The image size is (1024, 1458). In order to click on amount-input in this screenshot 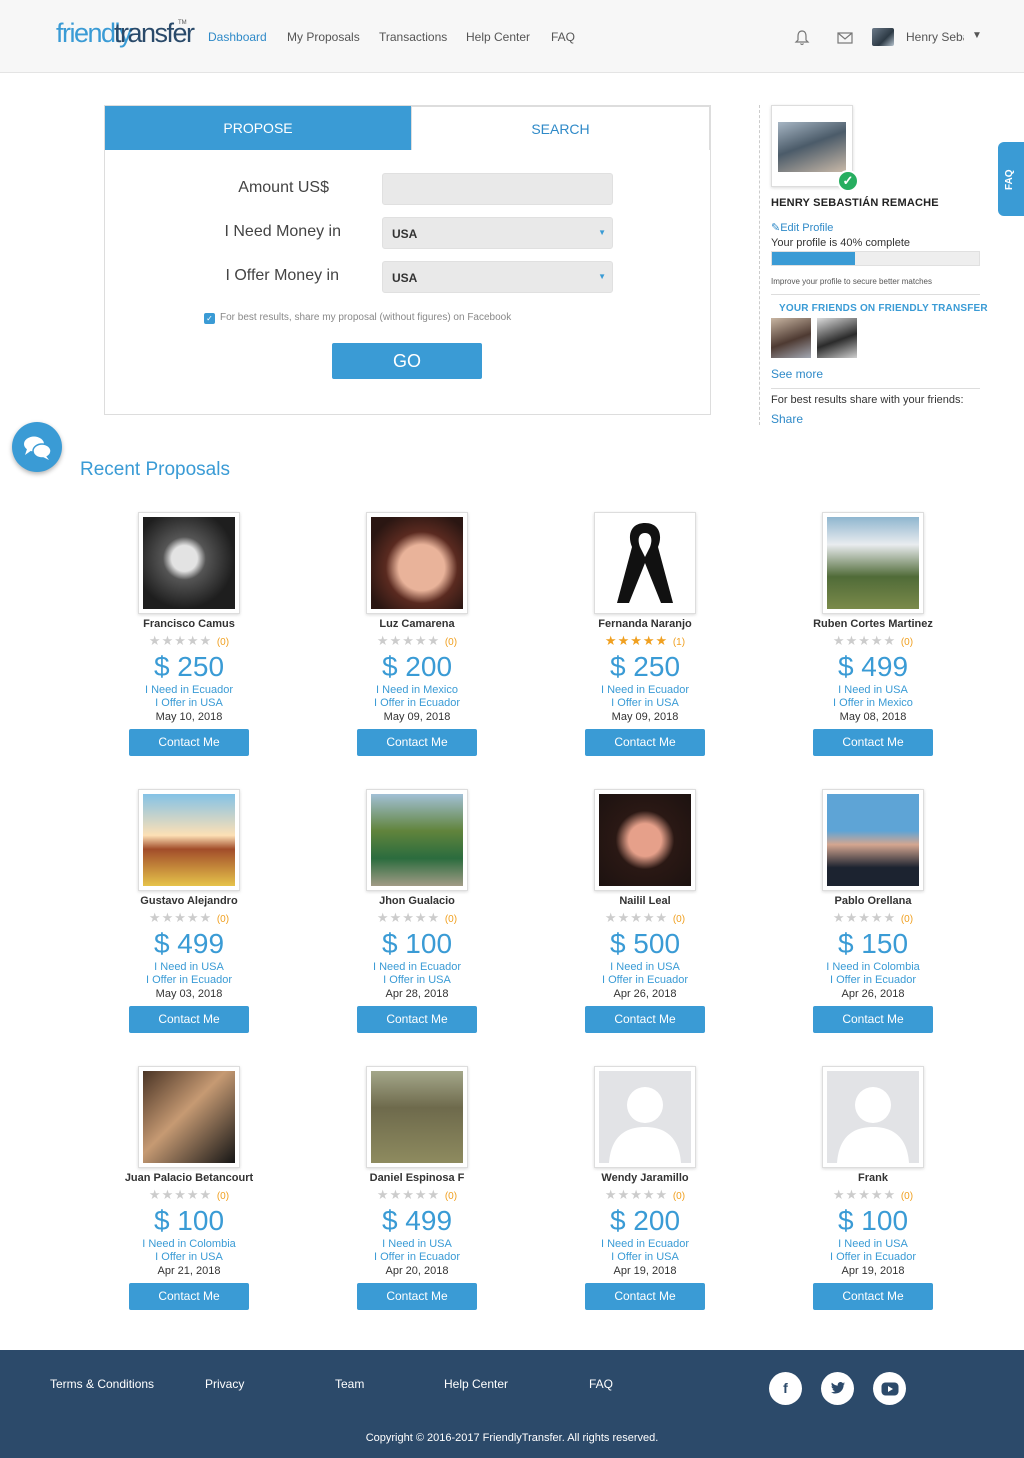, I will do `click(497, 189)`.